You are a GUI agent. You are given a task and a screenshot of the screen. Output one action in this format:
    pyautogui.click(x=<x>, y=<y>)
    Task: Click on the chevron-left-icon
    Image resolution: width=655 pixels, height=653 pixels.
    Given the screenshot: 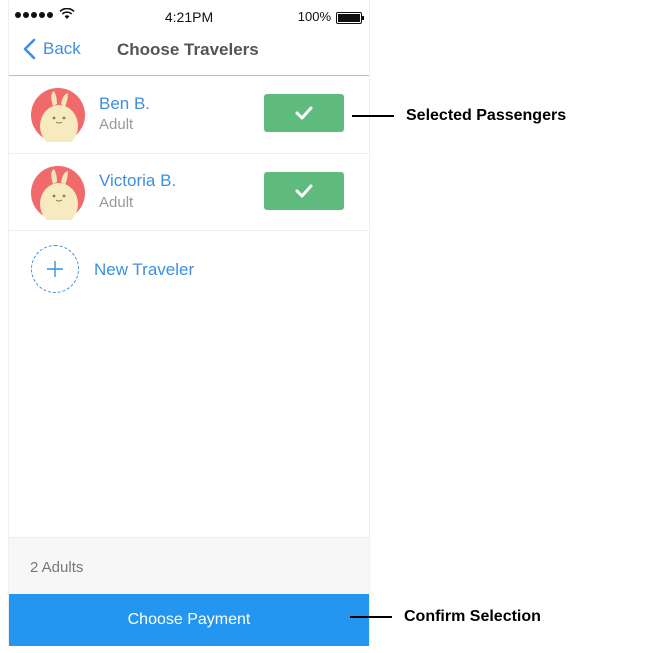 What is the action you would take?
    pyautogui.click(x=29, y=49)
    